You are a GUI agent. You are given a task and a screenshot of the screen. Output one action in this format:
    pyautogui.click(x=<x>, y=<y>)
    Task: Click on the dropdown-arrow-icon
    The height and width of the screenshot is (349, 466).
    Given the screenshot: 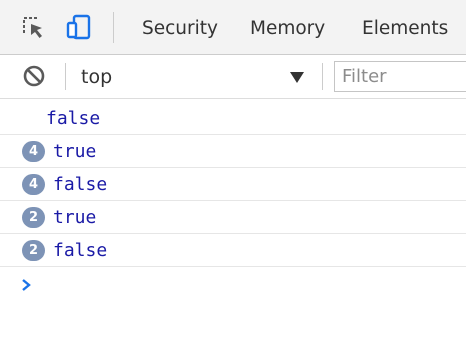 What is the action you would take?
    pyautogui.click(x=297, y=77)
    